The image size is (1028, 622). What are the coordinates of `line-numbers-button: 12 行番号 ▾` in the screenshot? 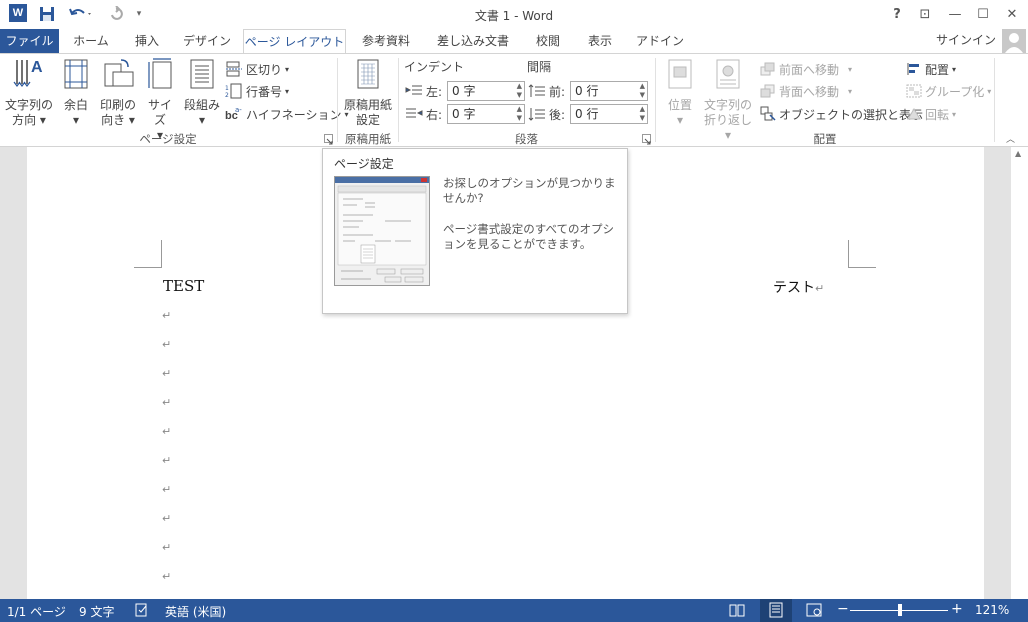 It's located at (257, 91).